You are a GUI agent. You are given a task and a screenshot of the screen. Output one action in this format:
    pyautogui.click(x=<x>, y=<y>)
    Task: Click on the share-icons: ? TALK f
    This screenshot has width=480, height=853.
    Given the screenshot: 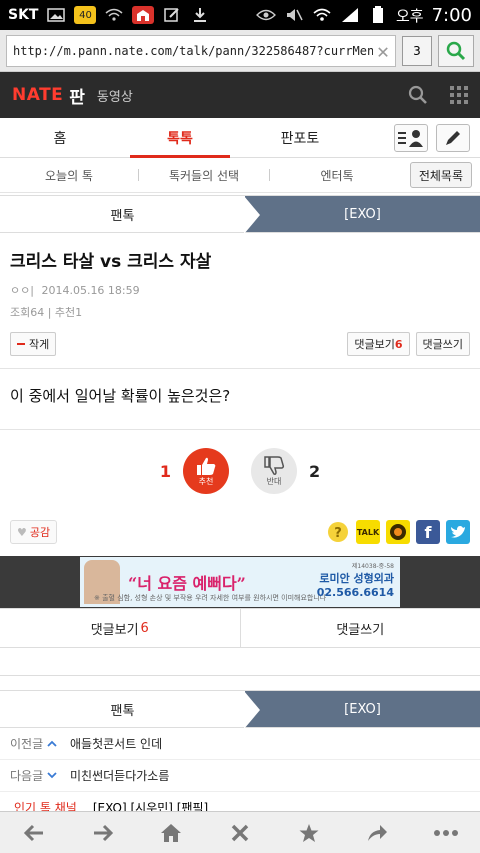 What is the action you would take?
    pyautogui.click(x=398, y=532)
    